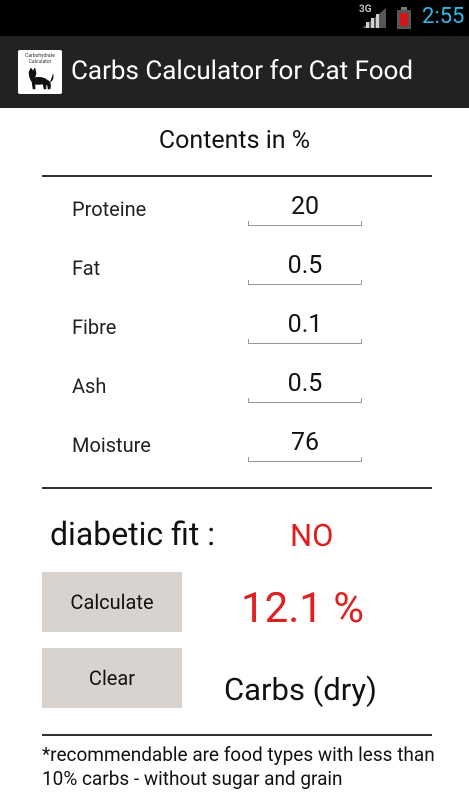 This screenshot has width=469, height=795. Describe the element at coordinates (305, 459) in the screenshot. I see `moisture-underline` at that location.